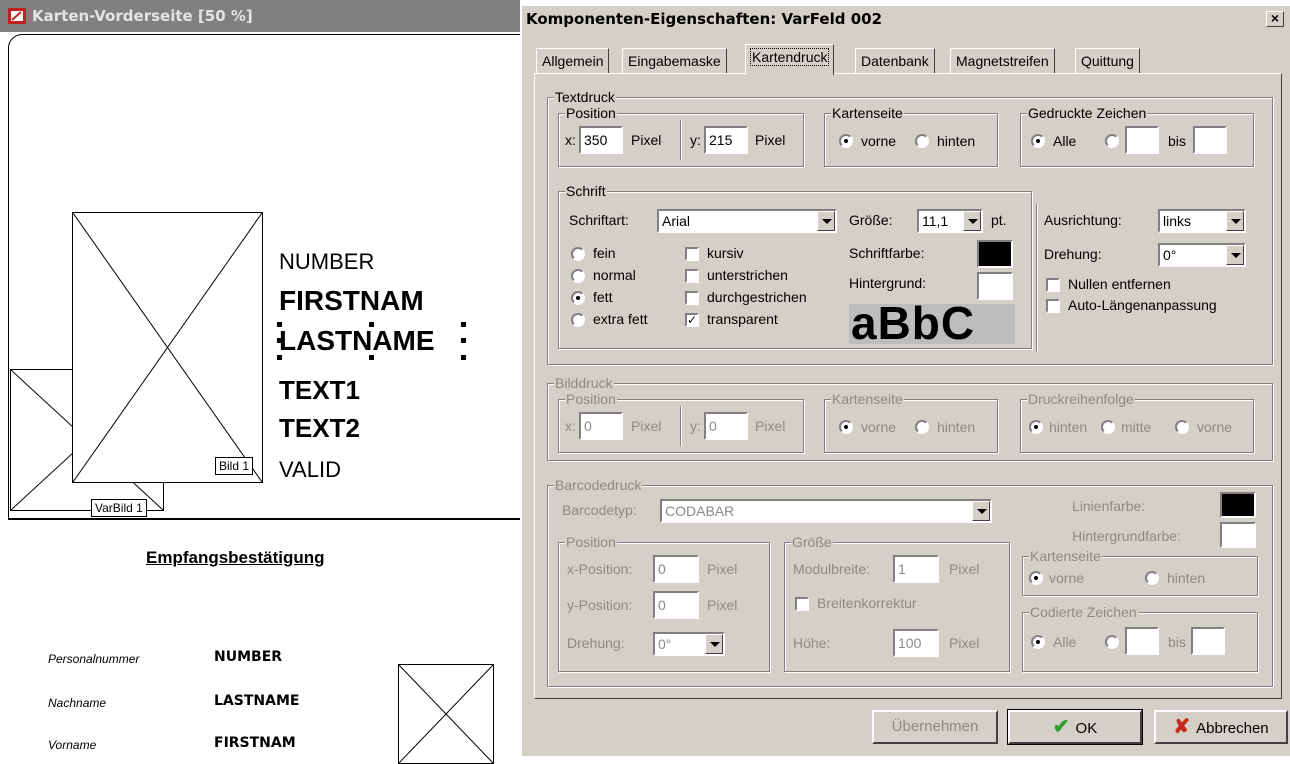 The width and height of the screenshot is (1290, 764). What do you see at coordinates (950, 221) in the screenshot?
I see `font-size-select: 11,1` at bounding box center [950, 221].